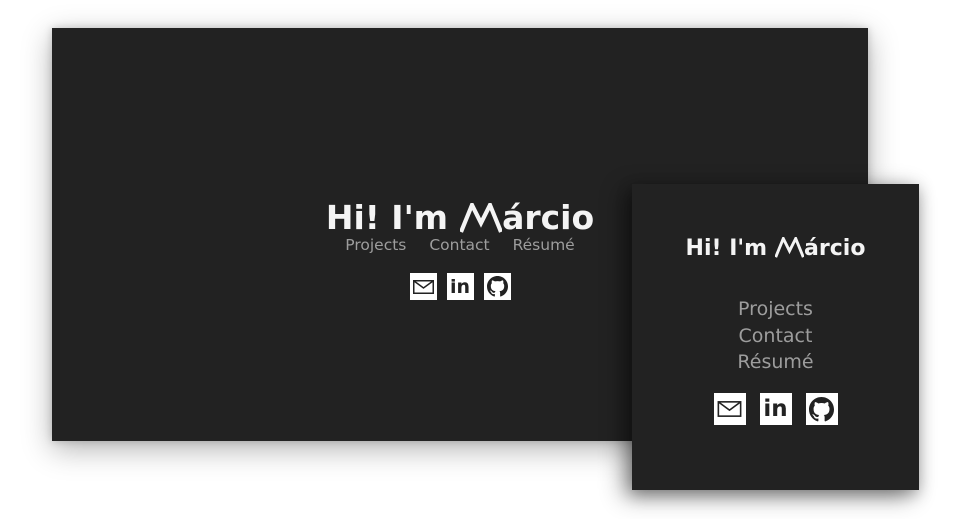 Image resolution: width=971 pixels, height=519 pixels. Describe the element at coordinates (726, 248) in the screenshot. I see `title-greeting-mobile: Hi! I'm` at that location.